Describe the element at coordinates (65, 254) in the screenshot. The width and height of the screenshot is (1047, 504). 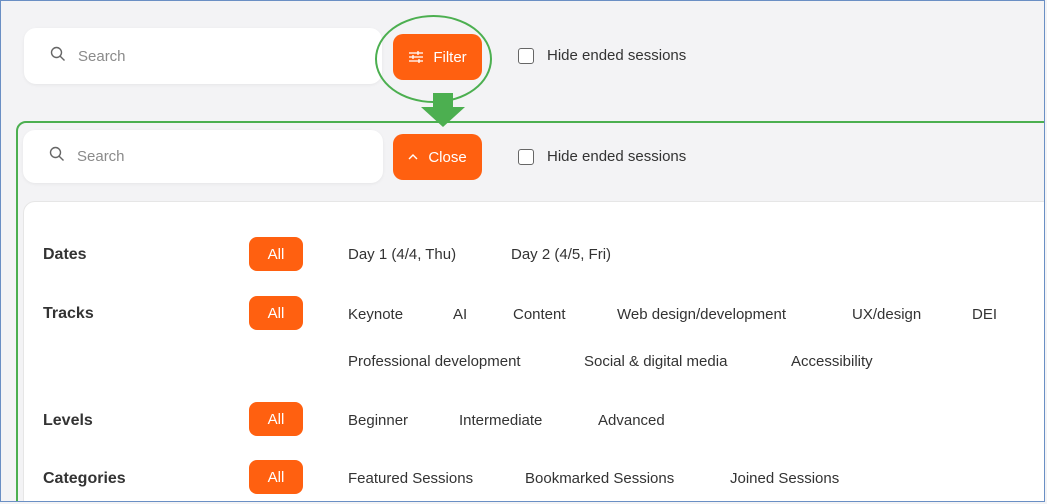
I see `dates-label: Dates` at that location.